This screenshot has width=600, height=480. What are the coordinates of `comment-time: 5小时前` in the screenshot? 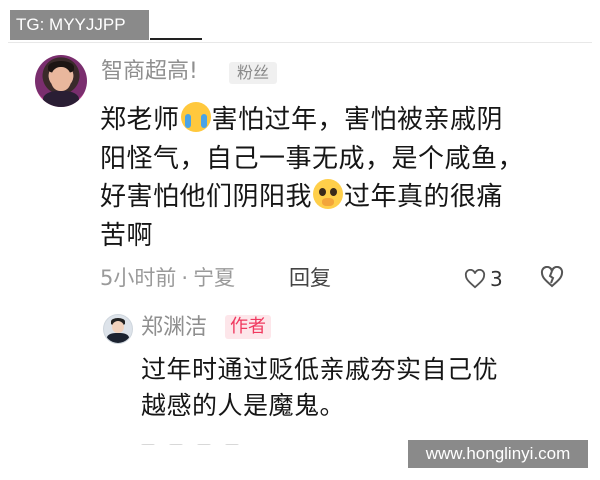 It's located at (138, 278).